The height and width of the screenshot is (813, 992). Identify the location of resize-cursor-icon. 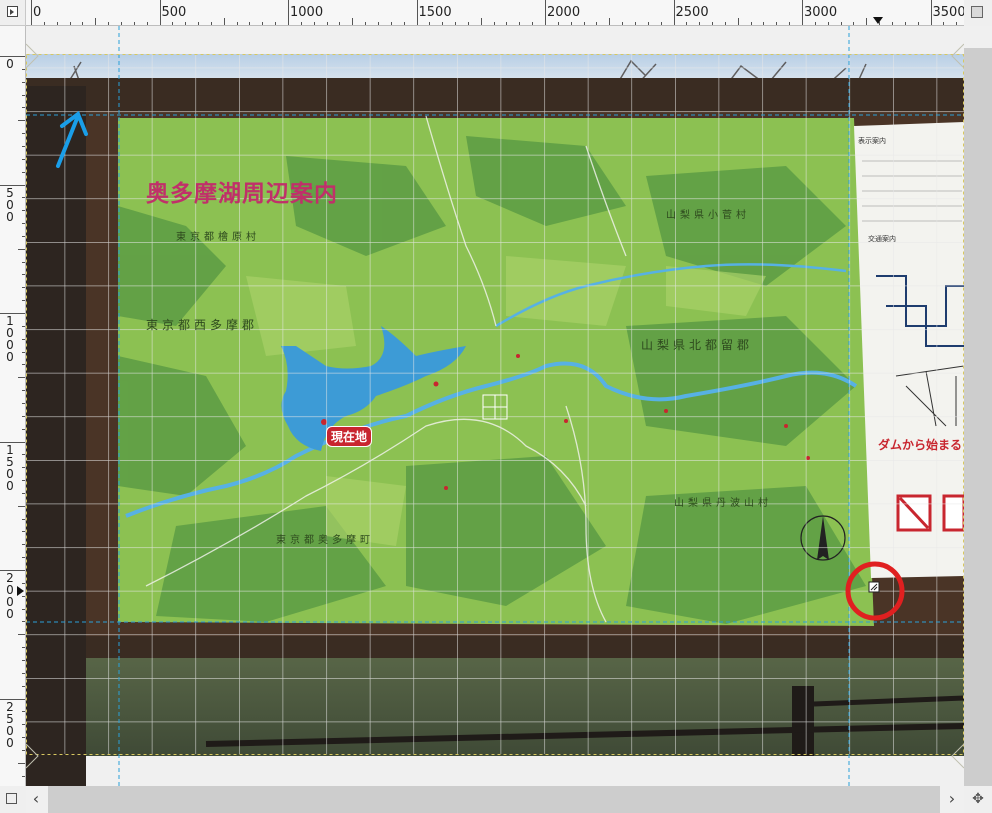
(874, 587).